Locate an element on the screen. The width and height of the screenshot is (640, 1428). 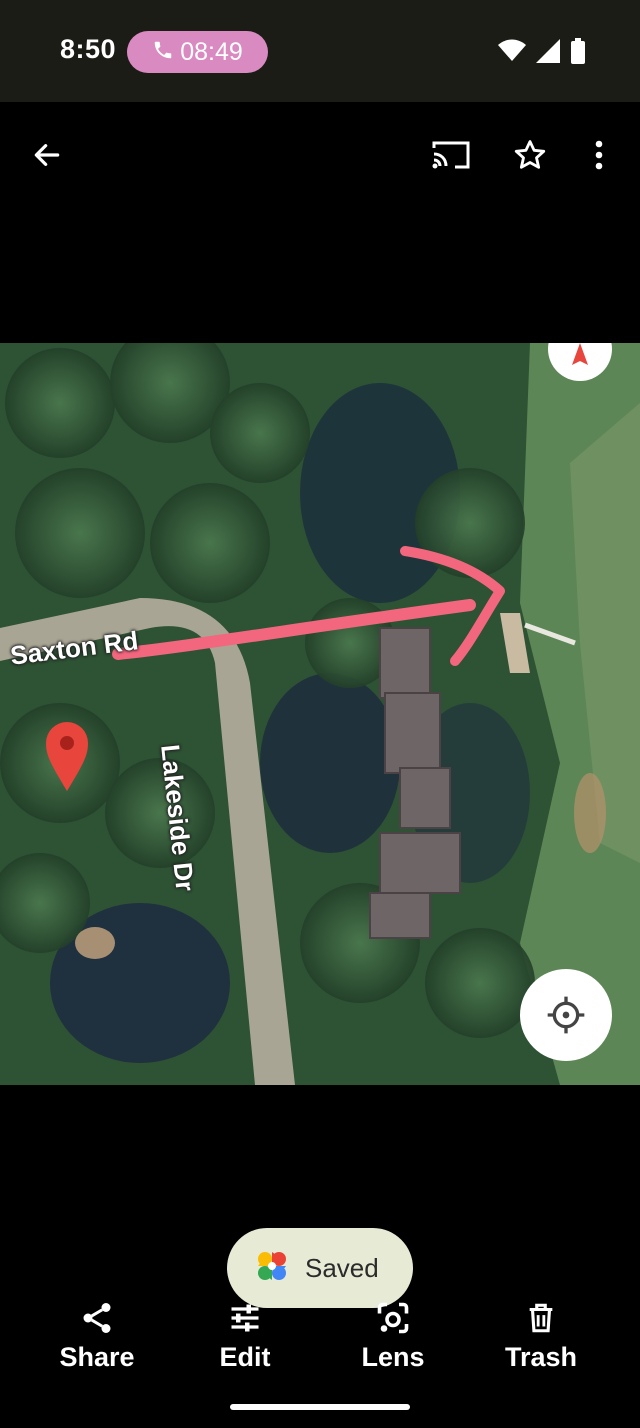
lens-label: Lens is located at coordinates (393, 1357).